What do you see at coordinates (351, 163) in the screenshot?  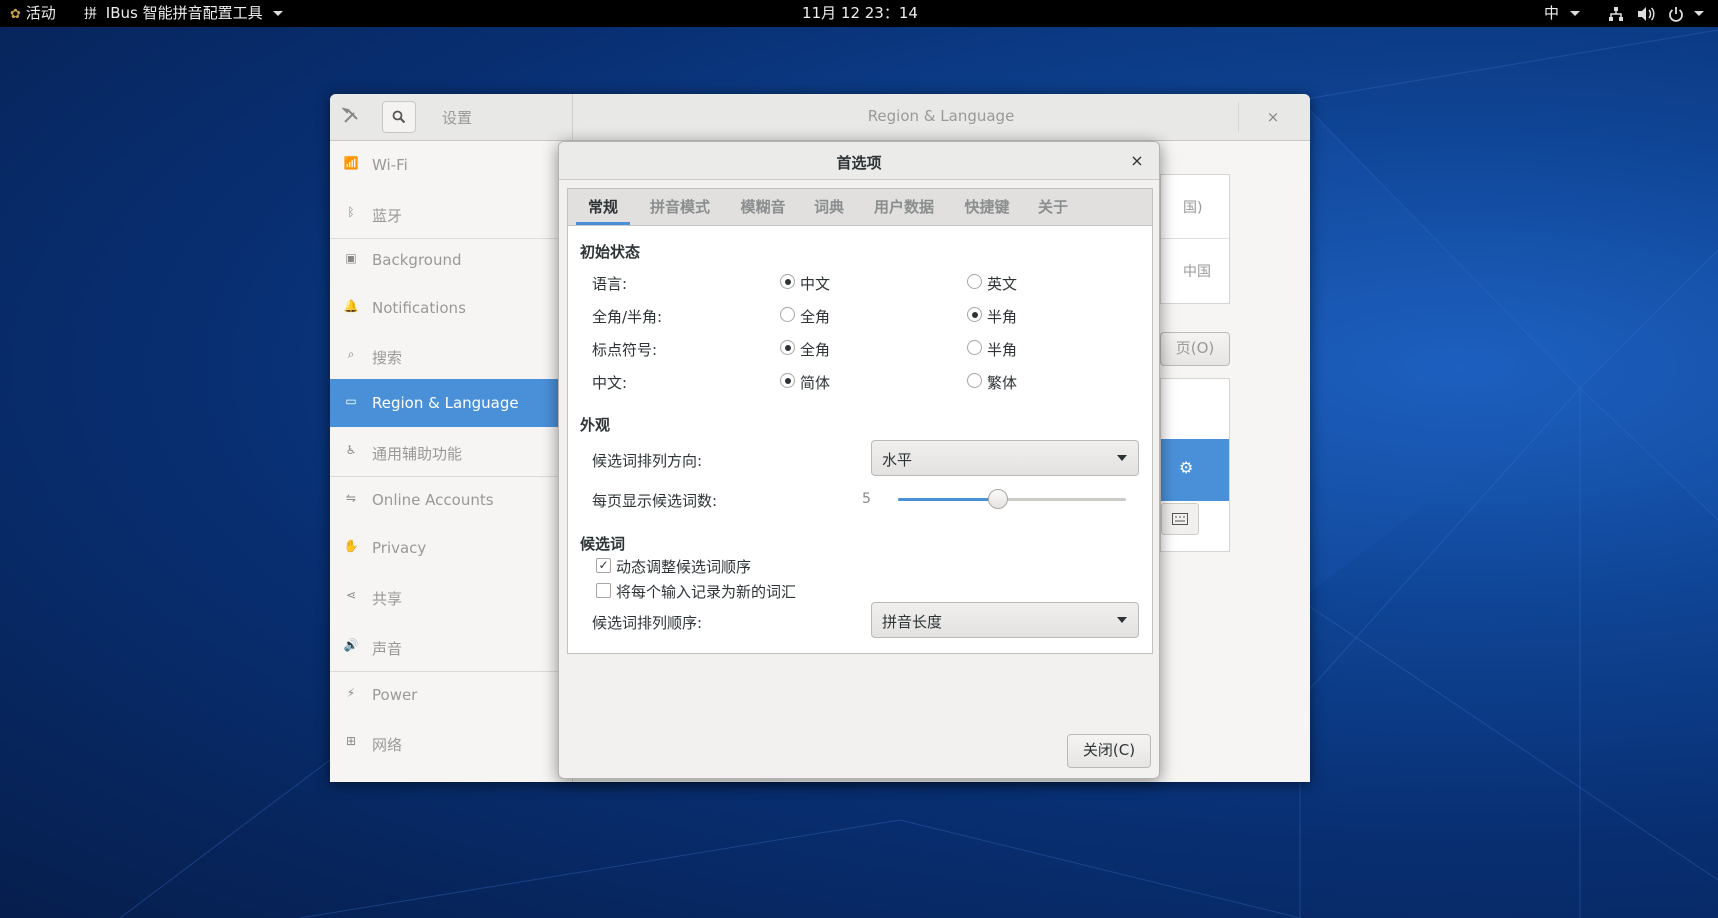 I see `wifi-icon: 📶` at bounding box center [351, 163].